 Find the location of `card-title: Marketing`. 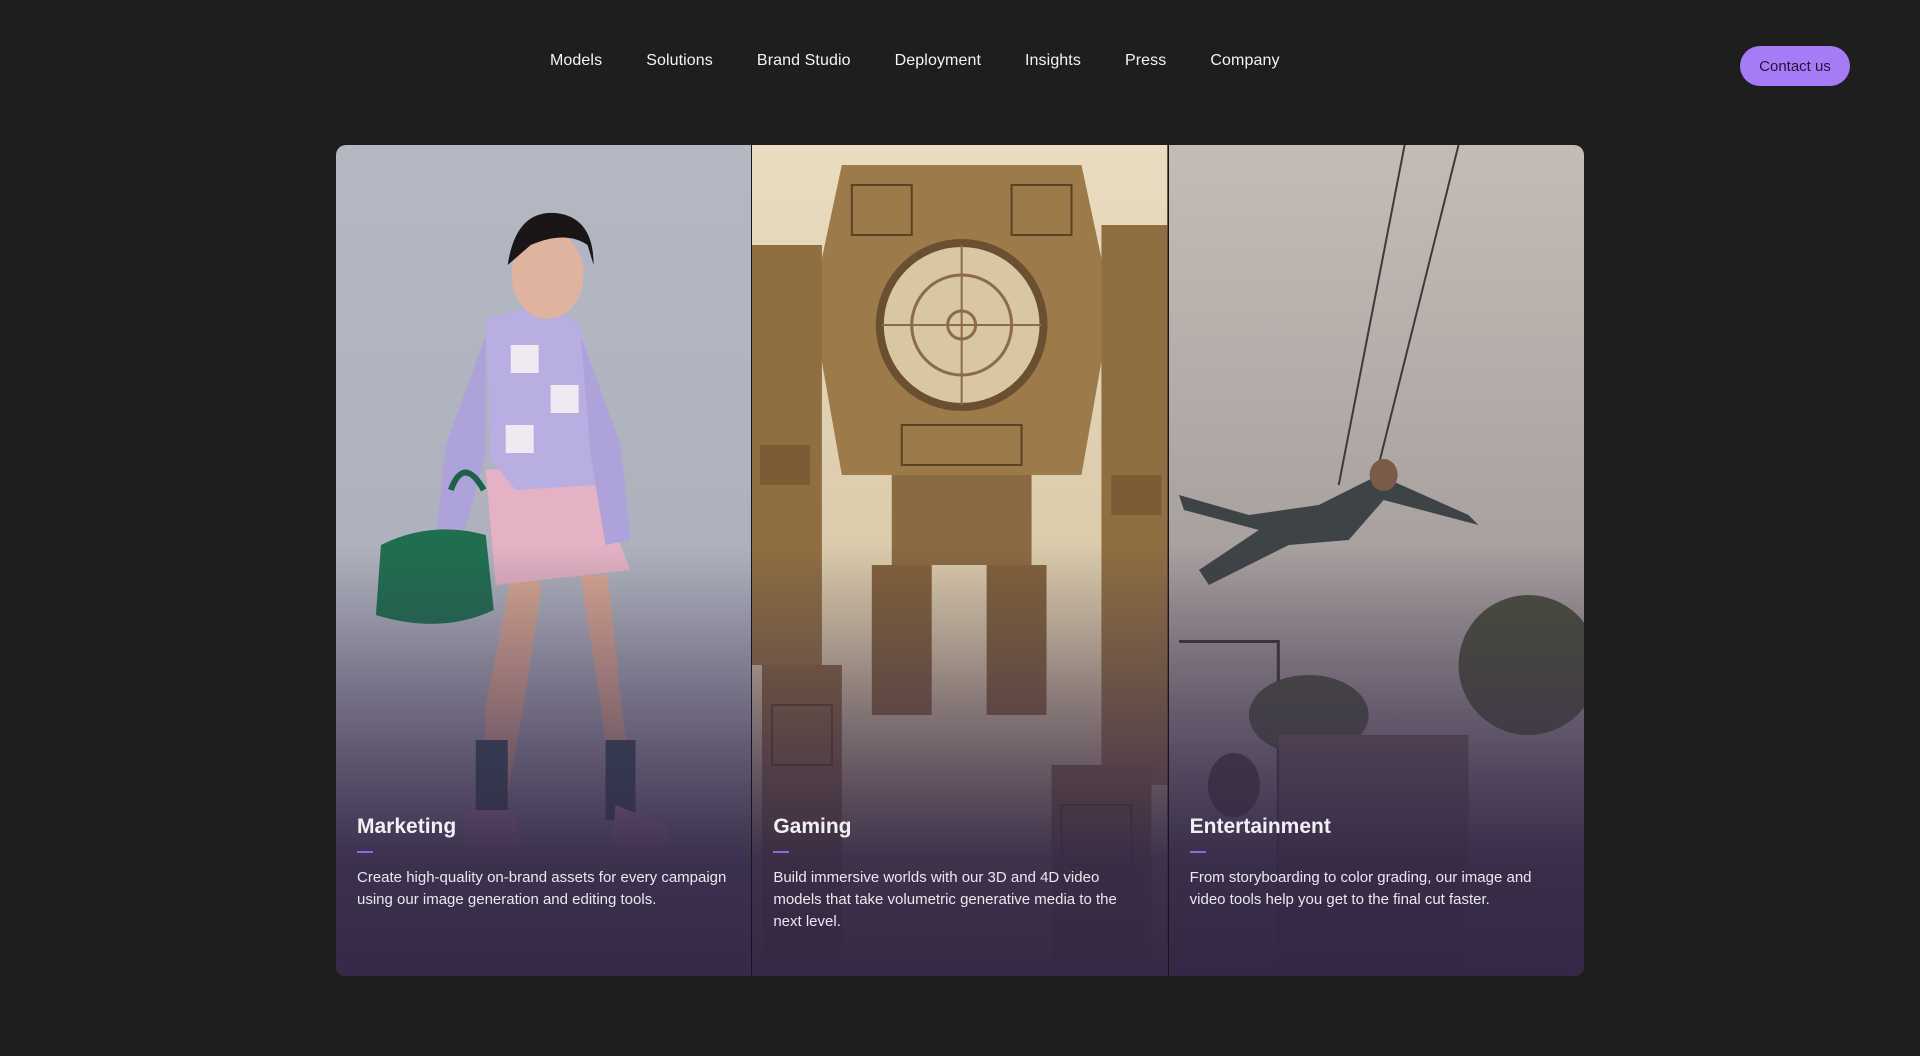

card-title: Marketing is located at coordinates (407, 826).